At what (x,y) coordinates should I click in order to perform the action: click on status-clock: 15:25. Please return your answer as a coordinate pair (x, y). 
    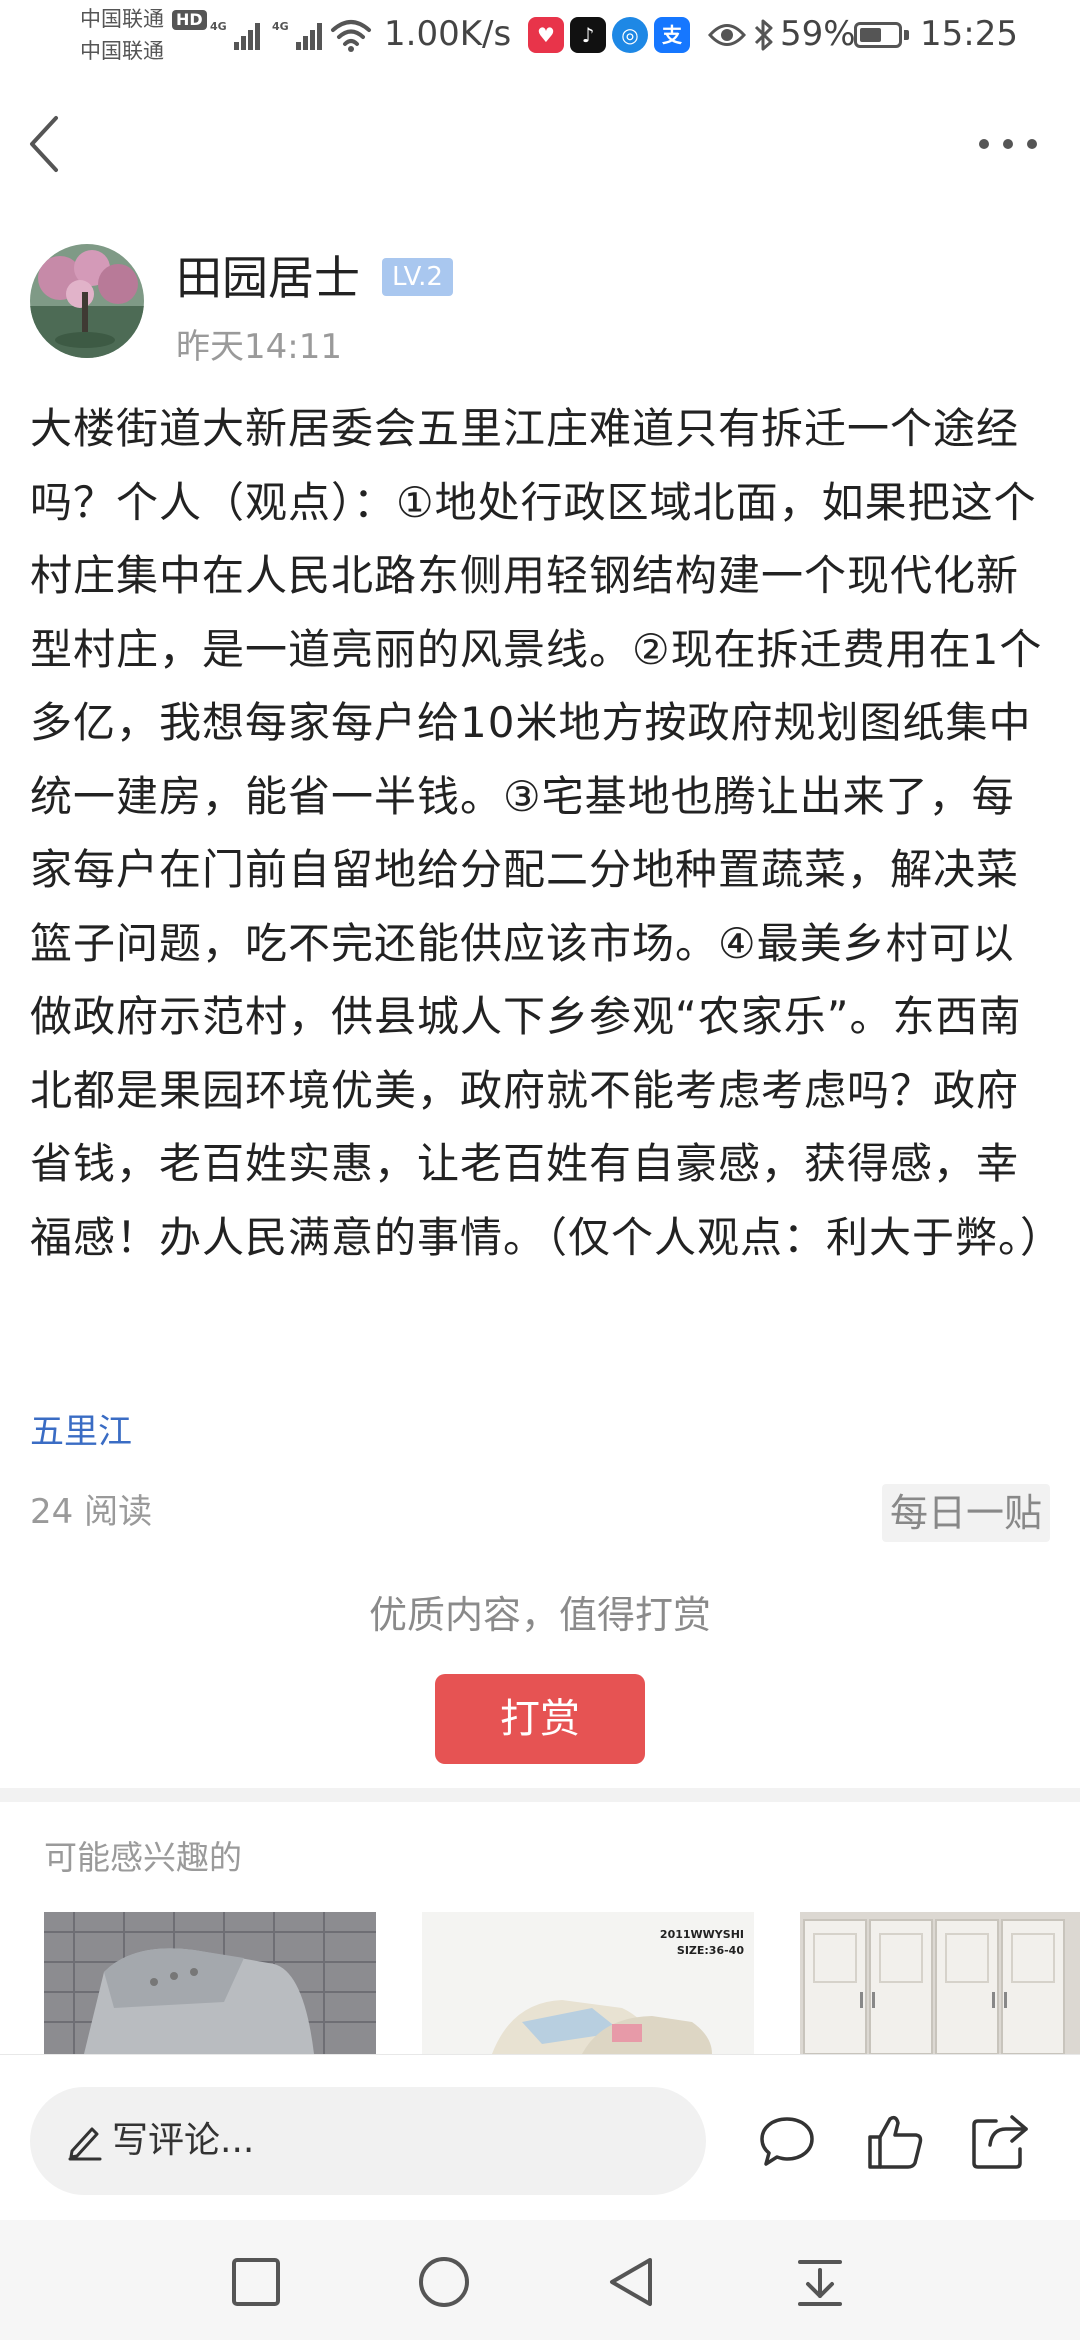
    Looking at the image, I should click on (969, 34).